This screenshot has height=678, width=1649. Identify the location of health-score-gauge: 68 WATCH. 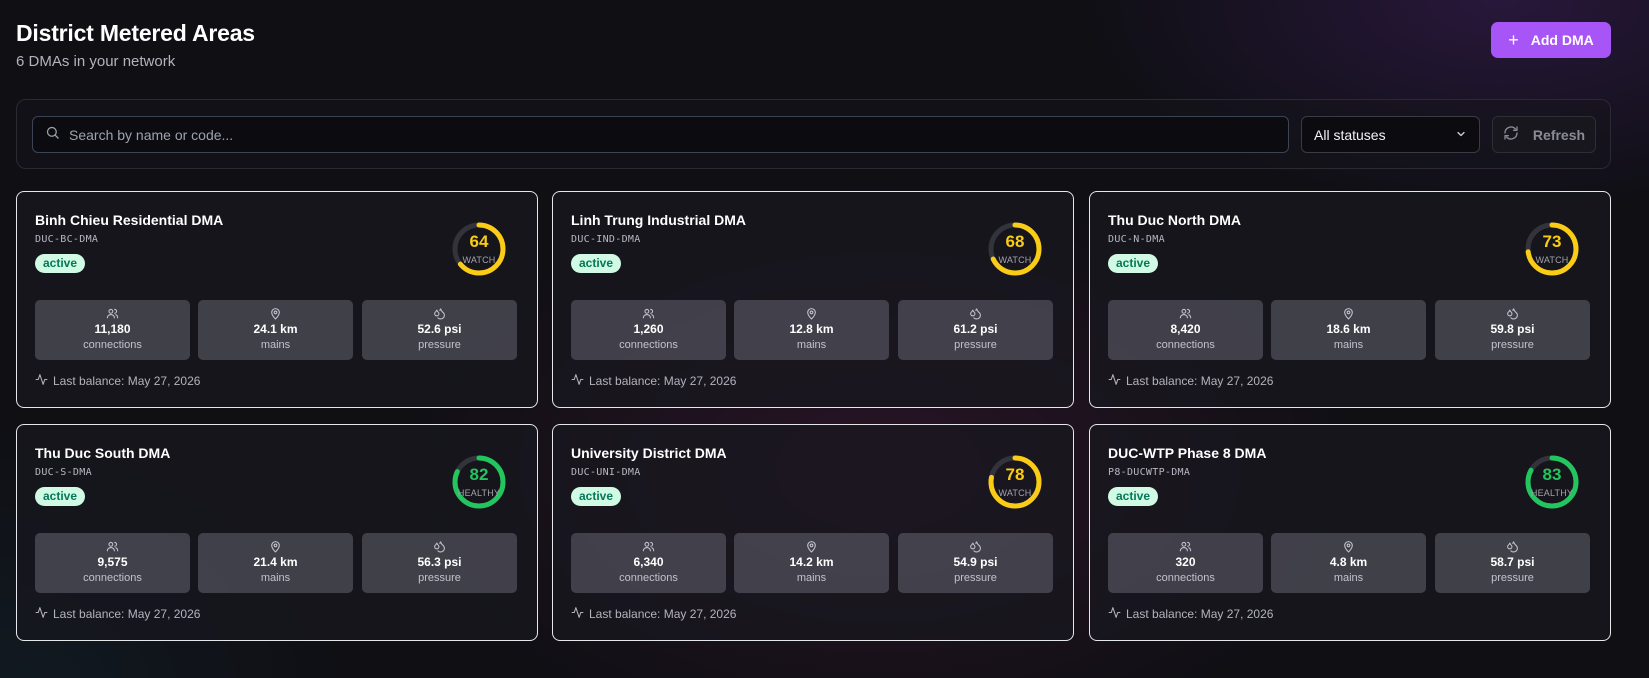
(1015, 249).